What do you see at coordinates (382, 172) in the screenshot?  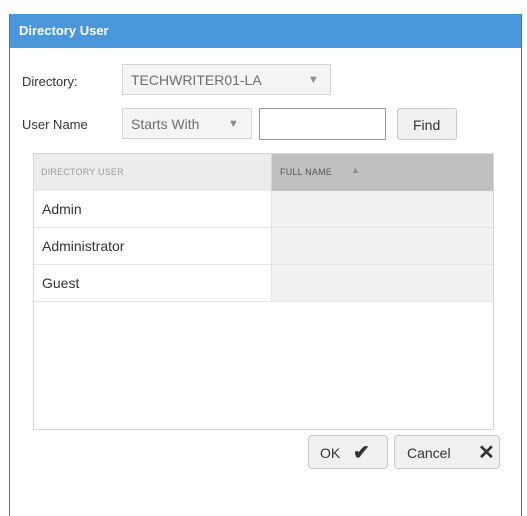 I see `column-header-full-name: FULL NAME ▲` at bounding box center [382, 172].